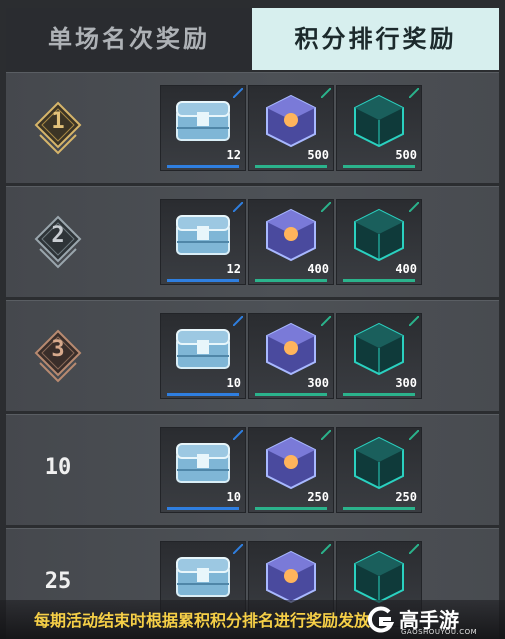  I want to click on rank-number: 25, so click(58, 581).